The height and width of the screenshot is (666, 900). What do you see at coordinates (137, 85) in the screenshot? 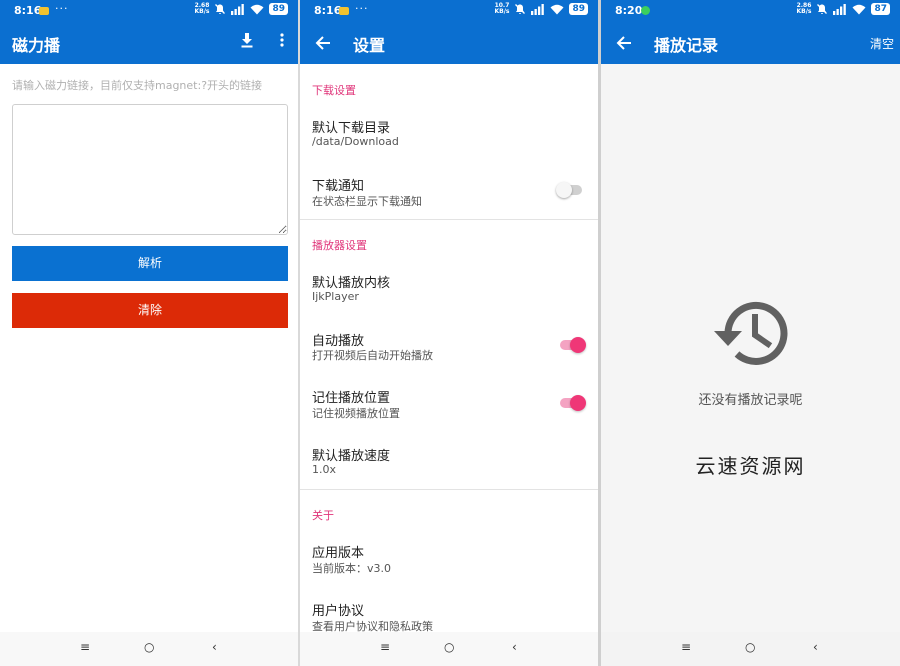
I see `magnet-hint: 请输入磁力链接，目前仅支持magnet:?开头的链接` at bounding box center [137, 85].